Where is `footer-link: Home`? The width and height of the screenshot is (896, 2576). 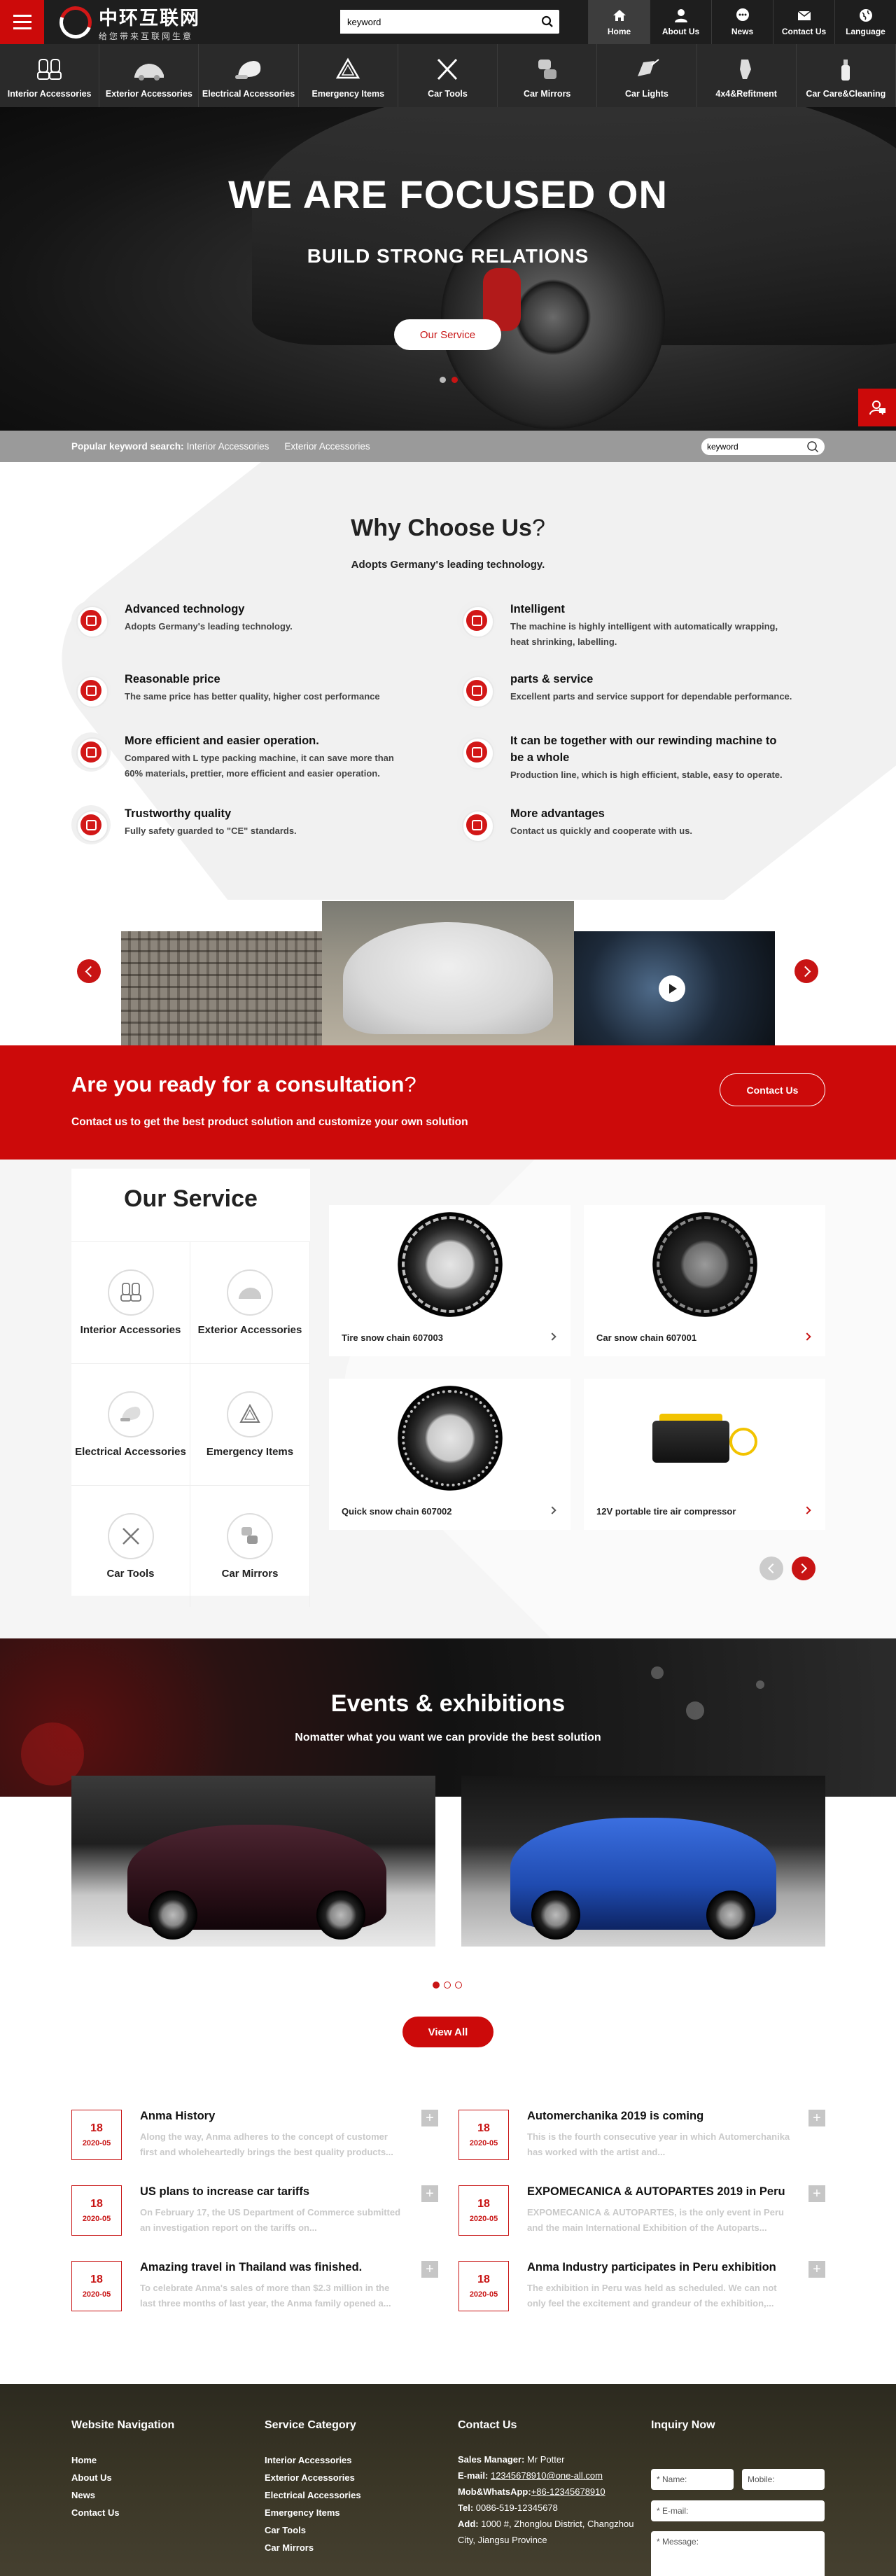 footer-link: Home is located at coordinates (122, 2460).